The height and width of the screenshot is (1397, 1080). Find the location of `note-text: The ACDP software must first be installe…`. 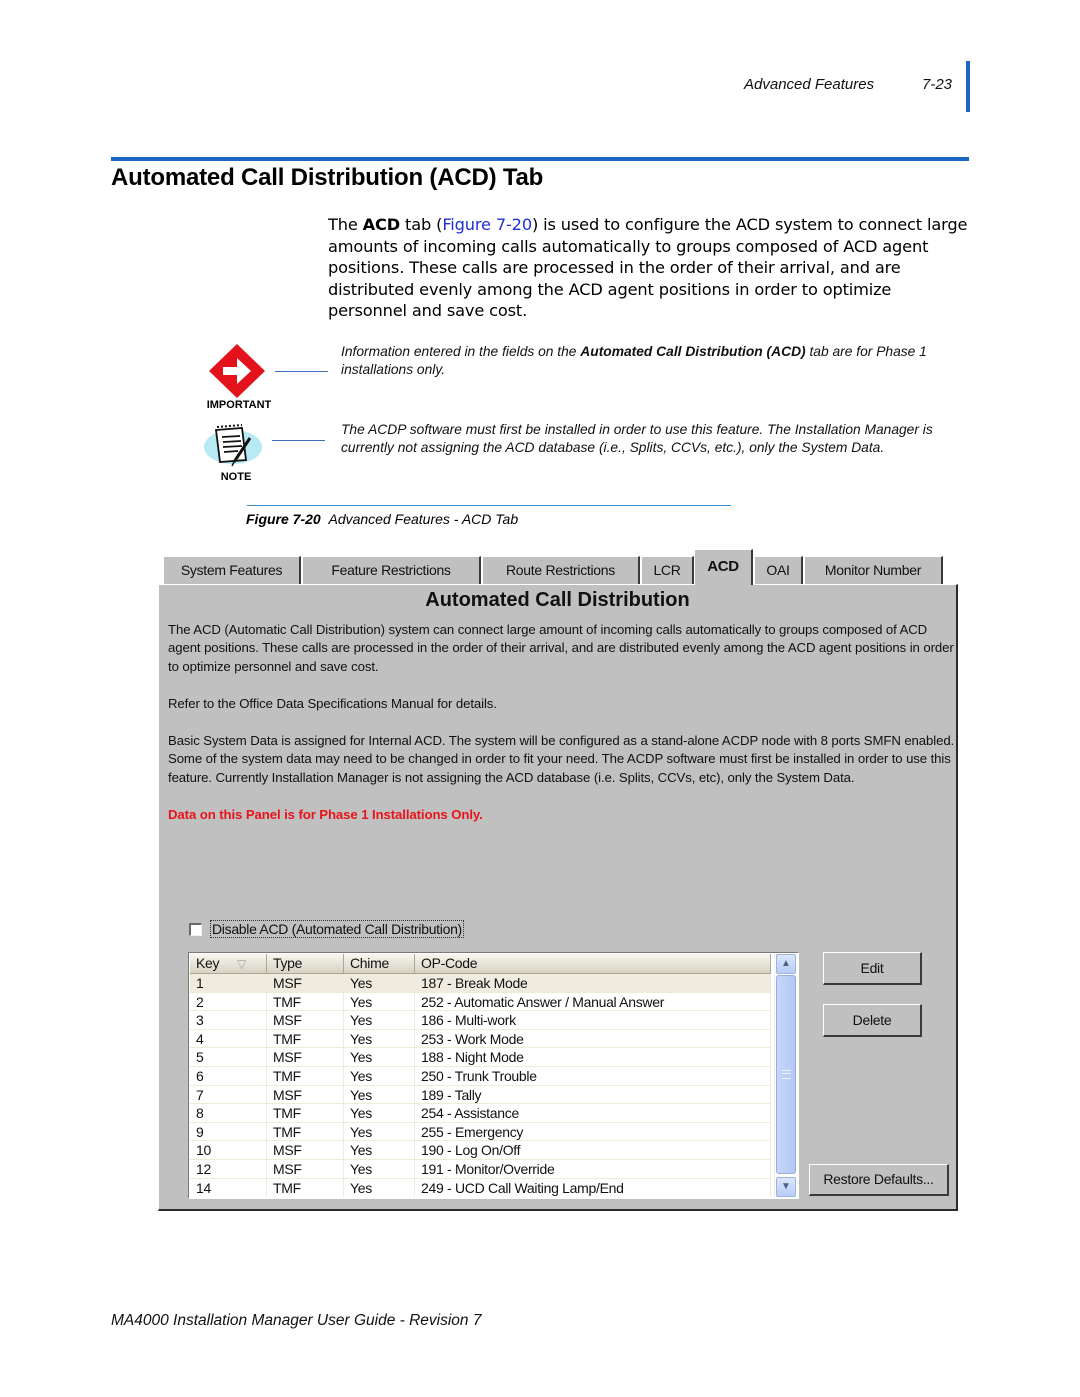

note-text: The ACDP software must first be installe… is located at coordinates (637, 438).